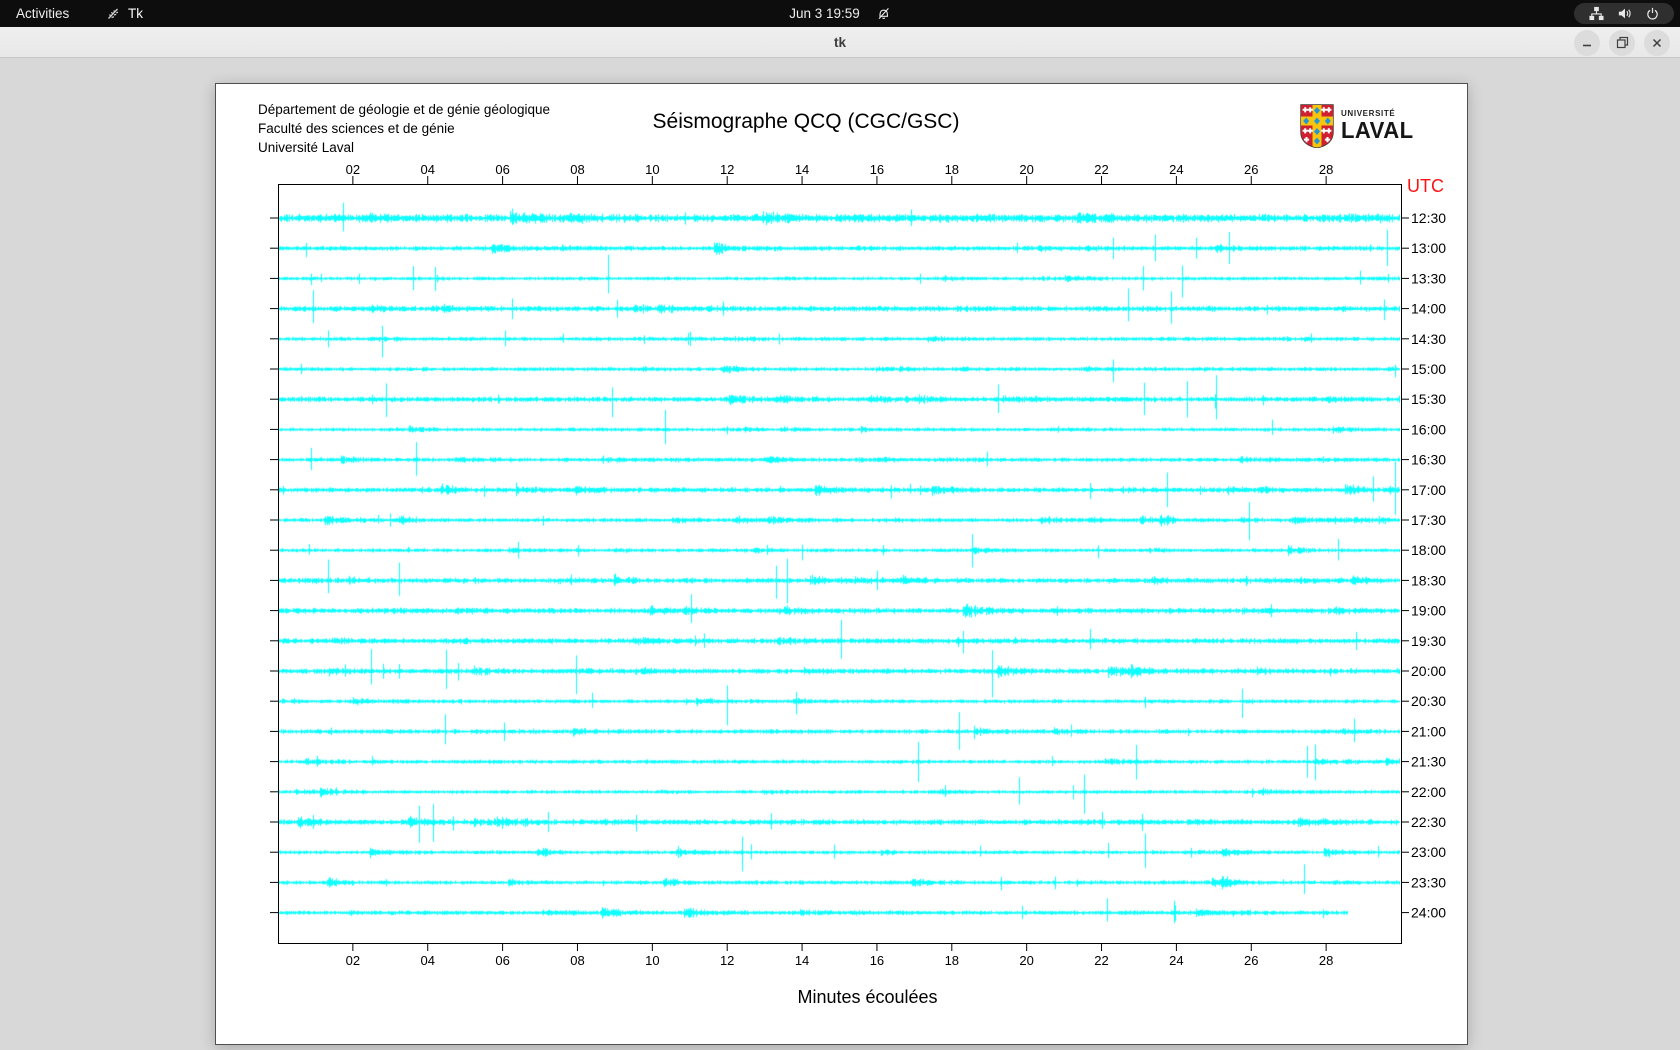  I want to click on restore-button, so click(1622, 42).